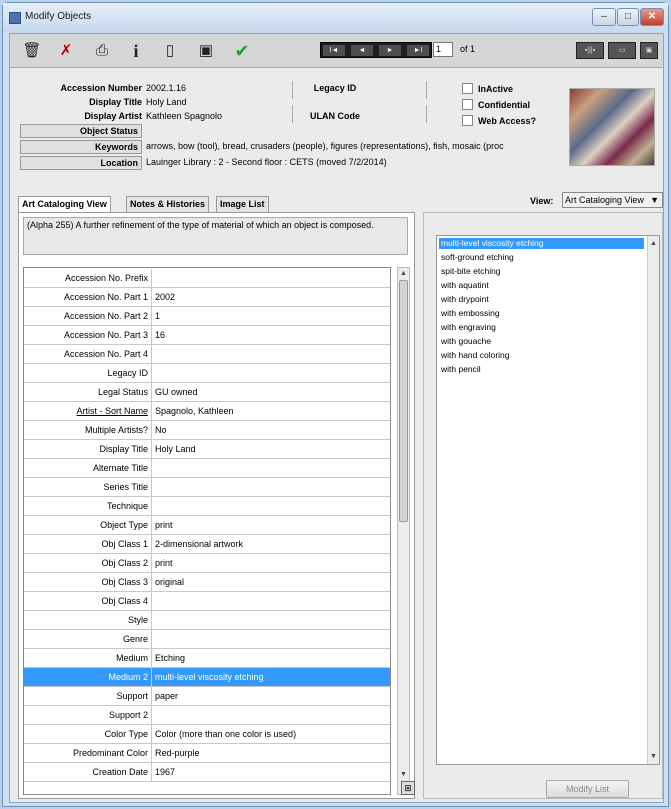 This screenshot has width=671, height=809. Describe the element at coordinates (169, 582) in the screenshot. I see `field-value: original` at that location.